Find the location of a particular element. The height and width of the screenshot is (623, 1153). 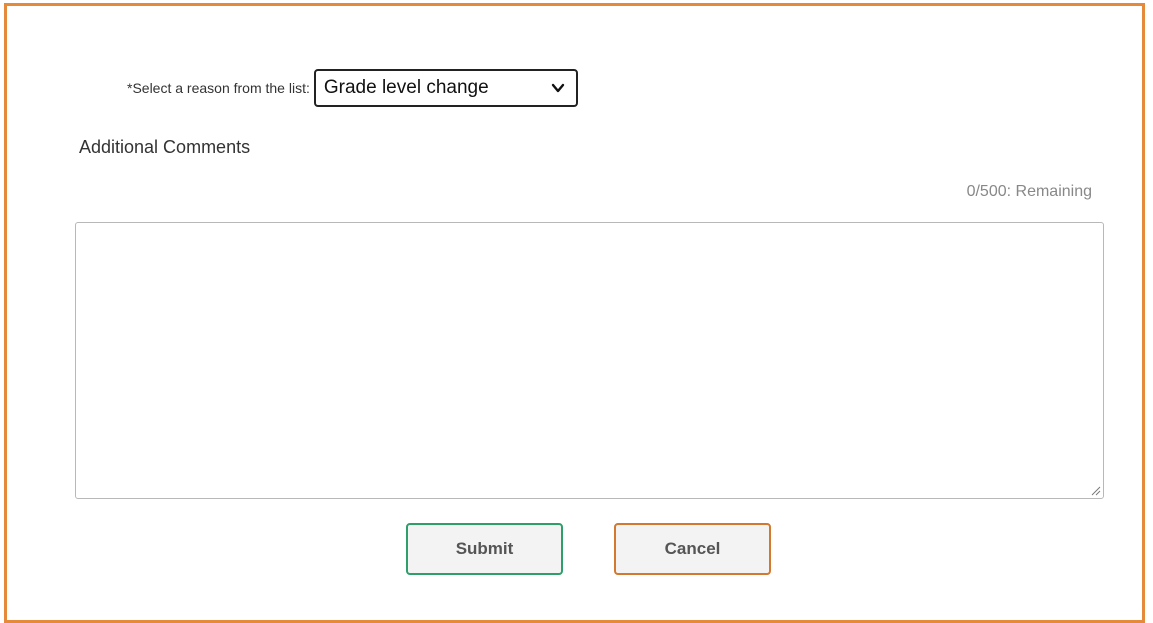

resize-grip-icon is located at coordinates (1095, 490).